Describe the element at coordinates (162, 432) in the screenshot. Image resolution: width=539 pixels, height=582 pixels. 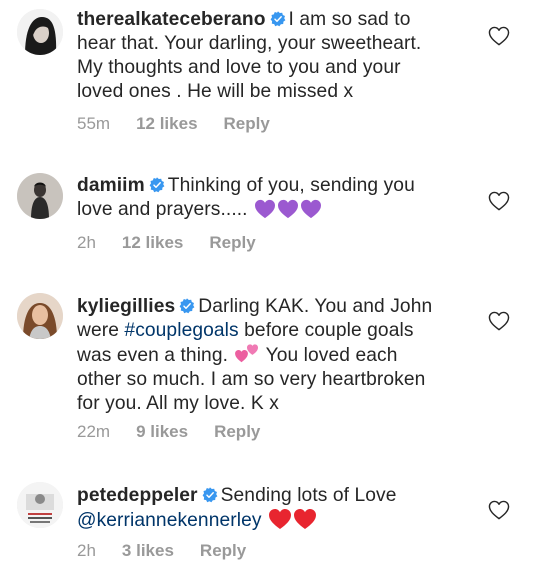
I see `likes-count: 9 likes` at that location.